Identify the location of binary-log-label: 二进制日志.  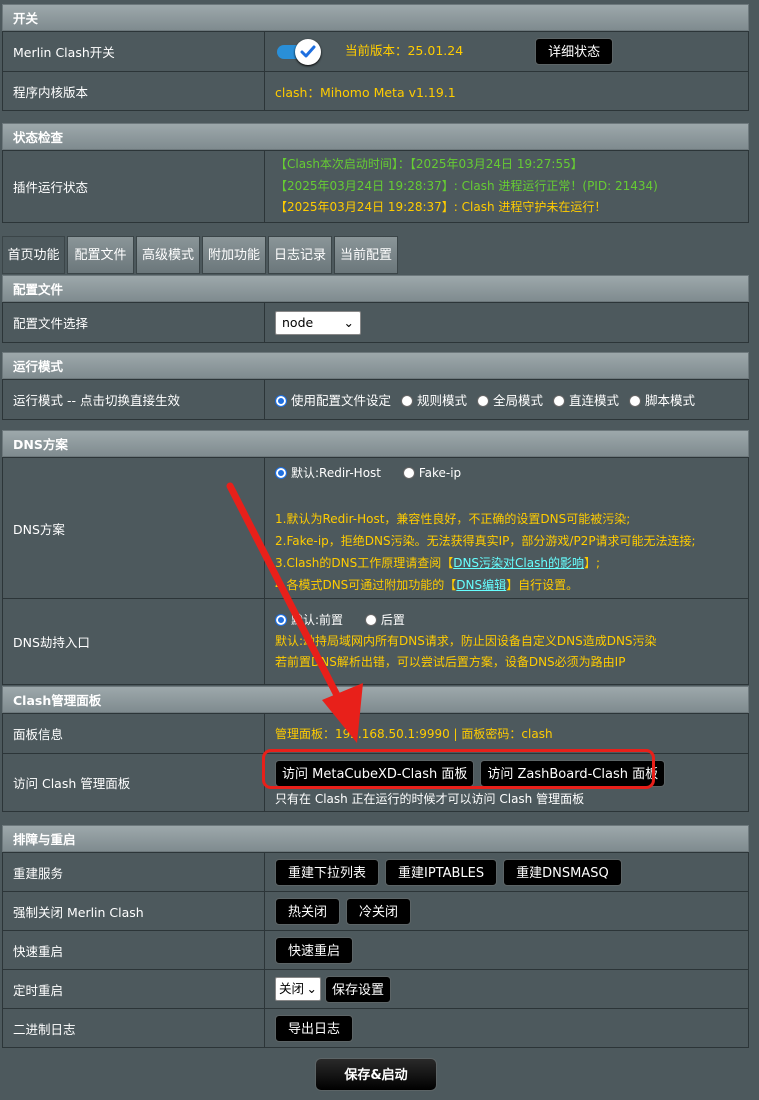
(133, 1028).